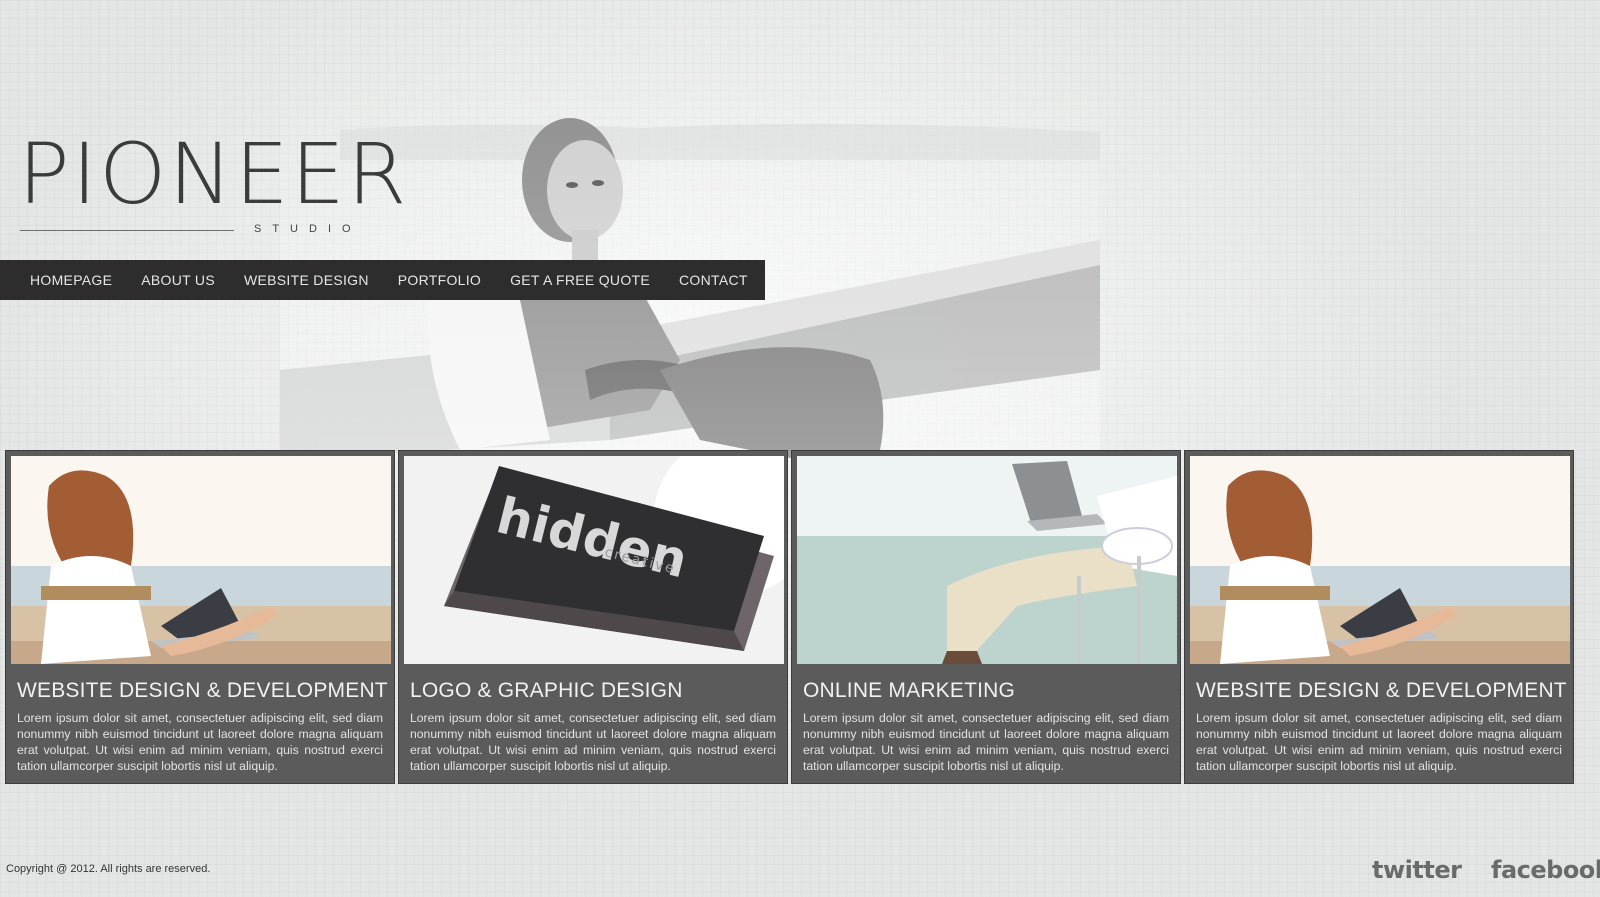 The width and height of the screenshot is (1600, 897). Describe the element at coordinates (609, 550) in the screenshot. I see `card-photo-business-cards: hidden creative` at that location.